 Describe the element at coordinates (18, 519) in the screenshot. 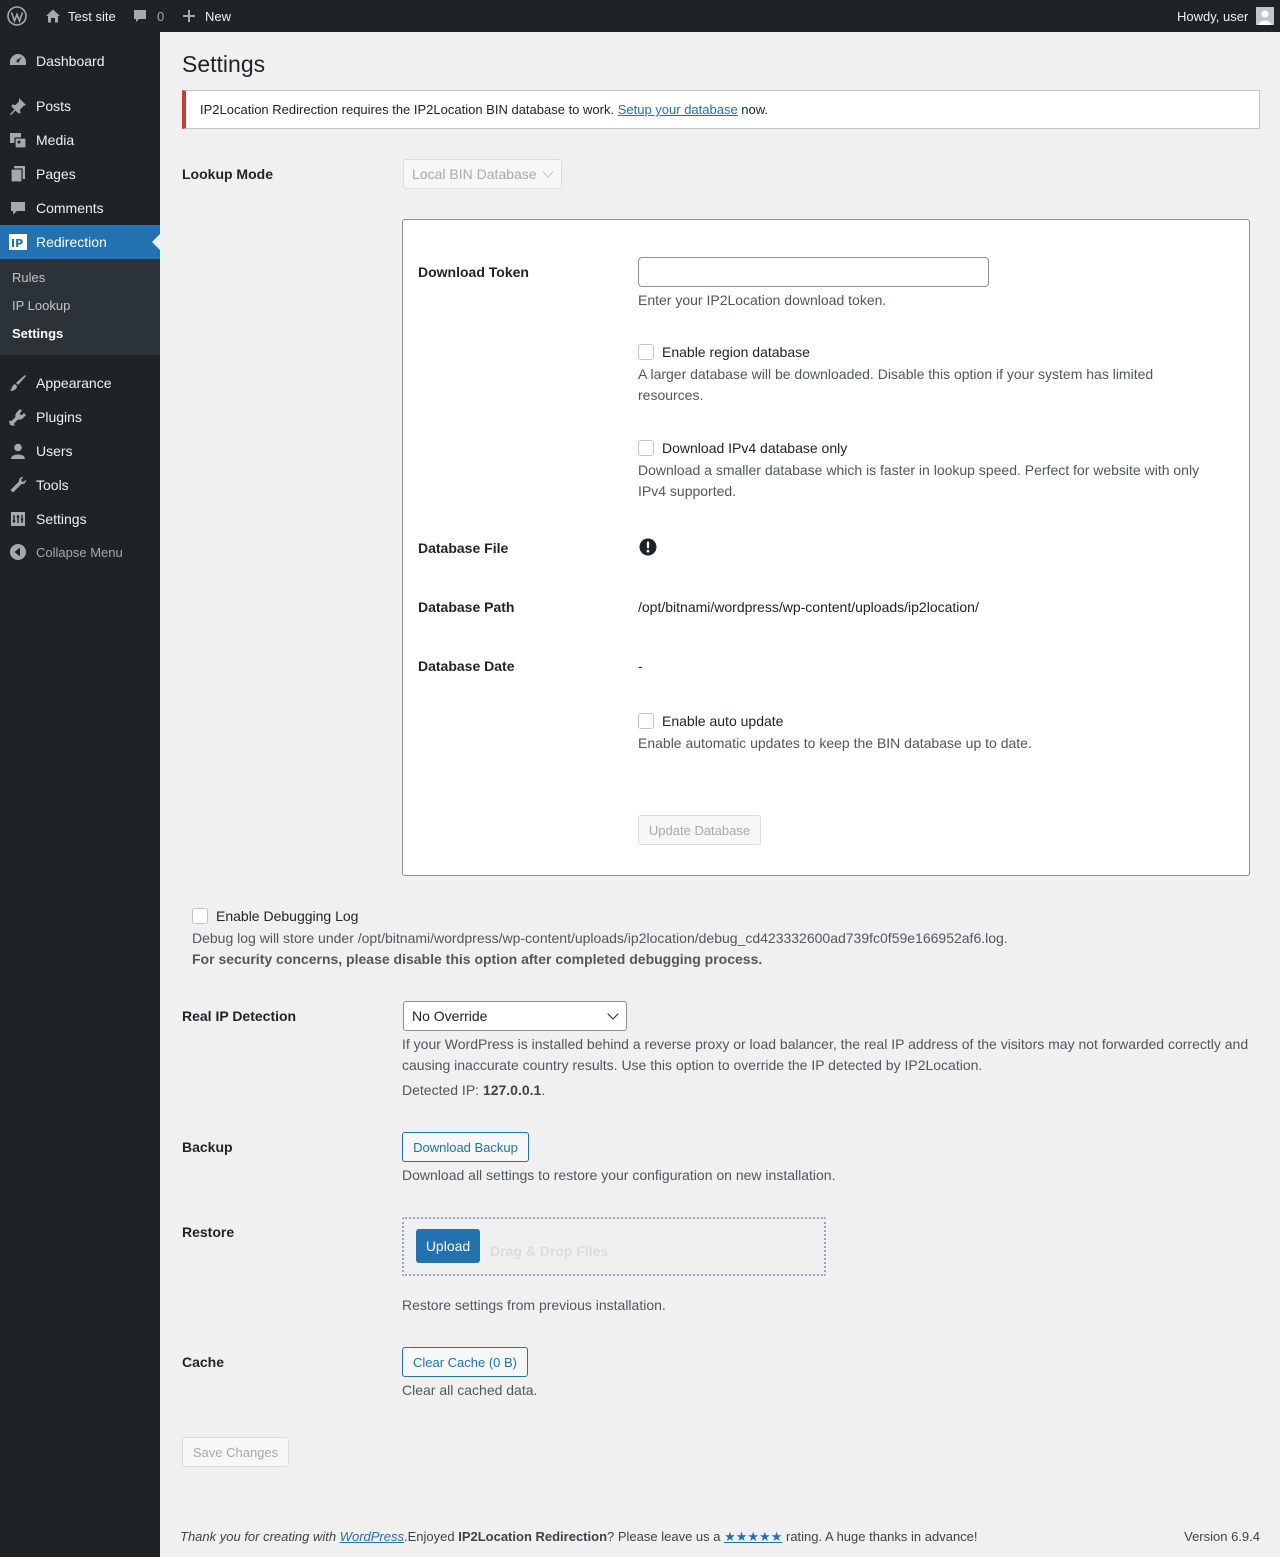

I see `settings-icon` at that location.